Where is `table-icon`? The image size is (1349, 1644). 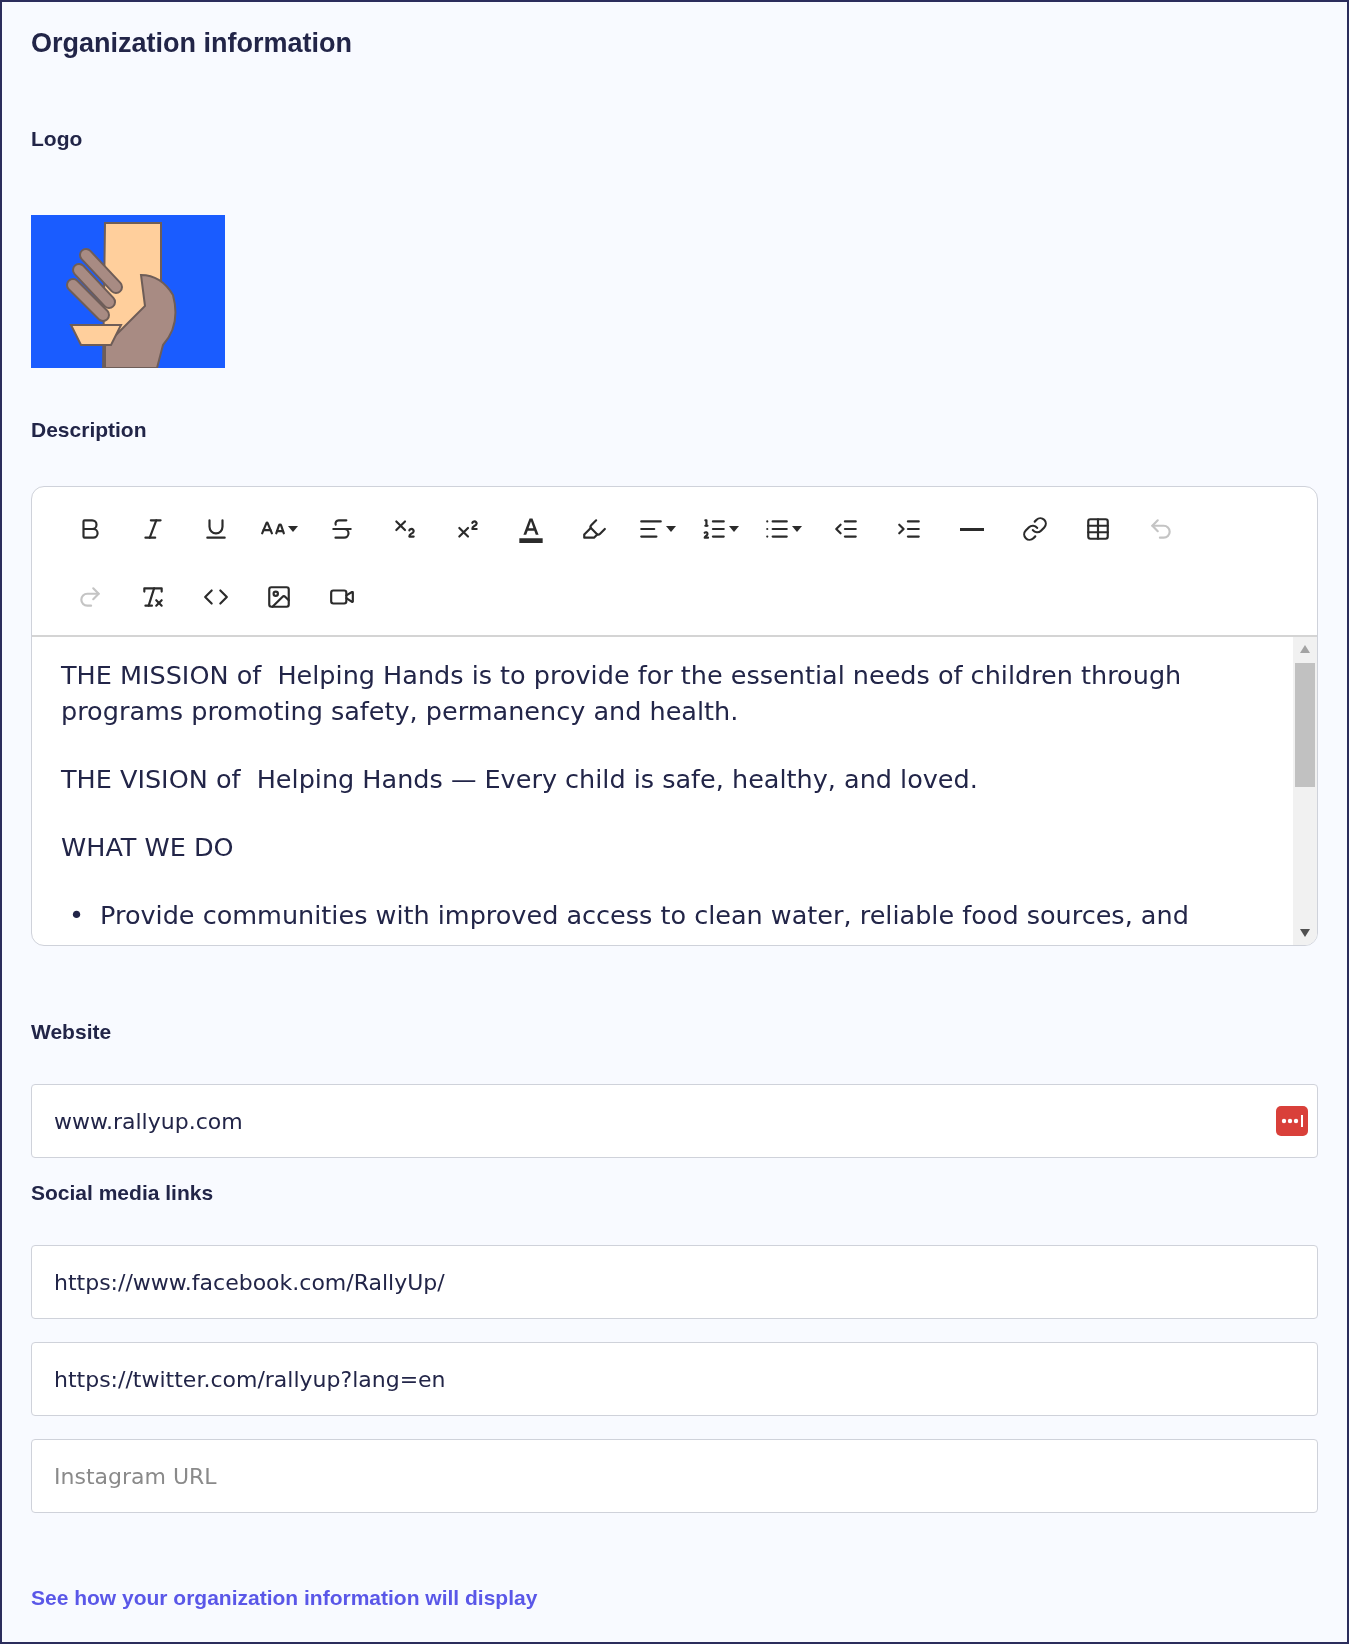
table-icon is located at coordinates (1097, 529).